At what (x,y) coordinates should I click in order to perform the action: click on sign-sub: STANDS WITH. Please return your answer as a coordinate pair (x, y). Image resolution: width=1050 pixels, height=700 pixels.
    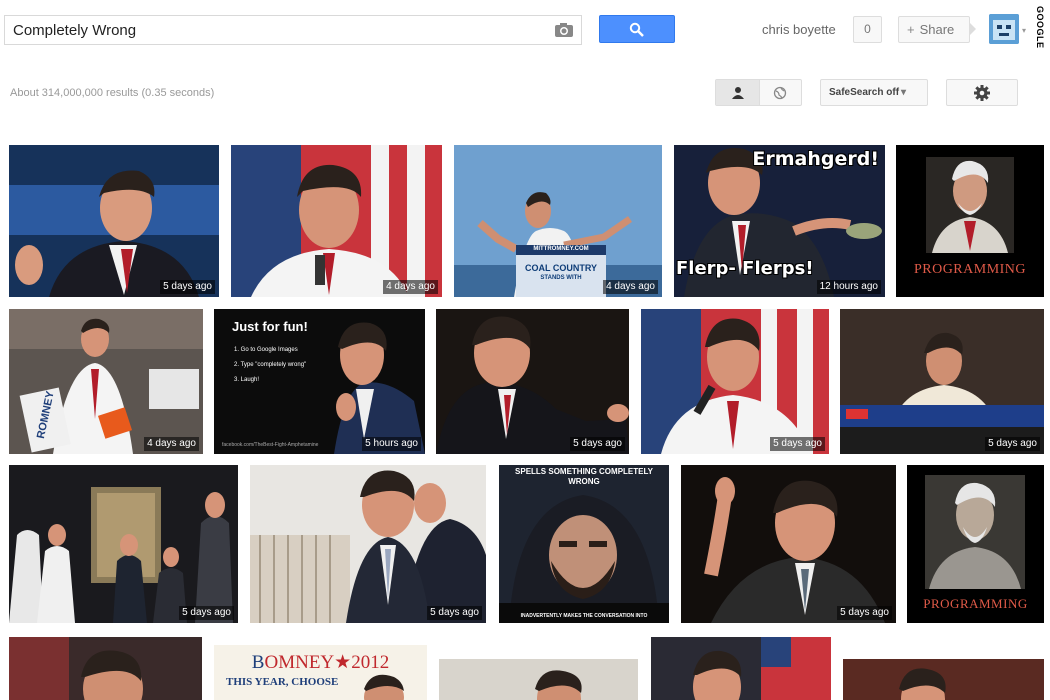
    Looking at the image, I should click on (561, 278).